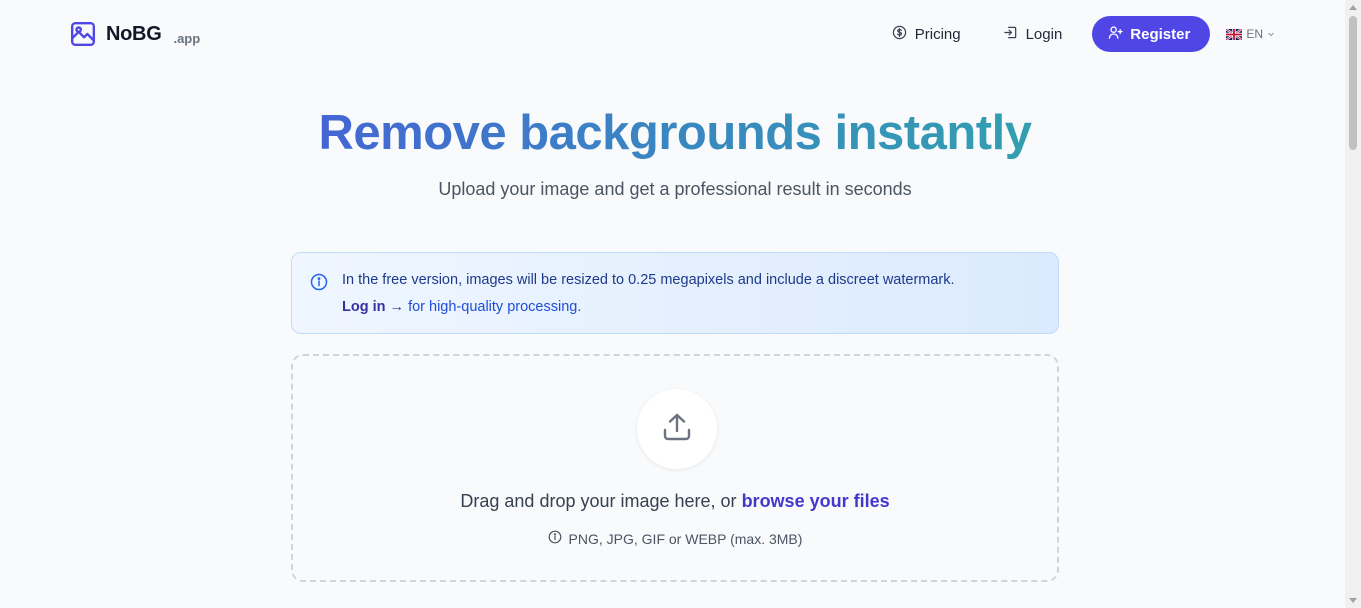 Image resolution: width=1361 pixels, height=608 pixels. Describe the element at coordinates (1353, 7) in the screenshot. I see `scroll-up-arrow-icon` at that location.